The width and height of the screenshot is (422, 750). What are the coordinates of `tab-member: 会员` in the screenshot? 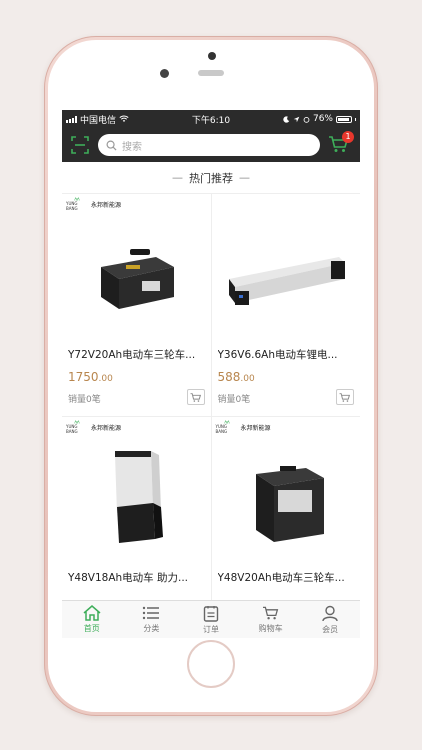 It's located at (330, 619).